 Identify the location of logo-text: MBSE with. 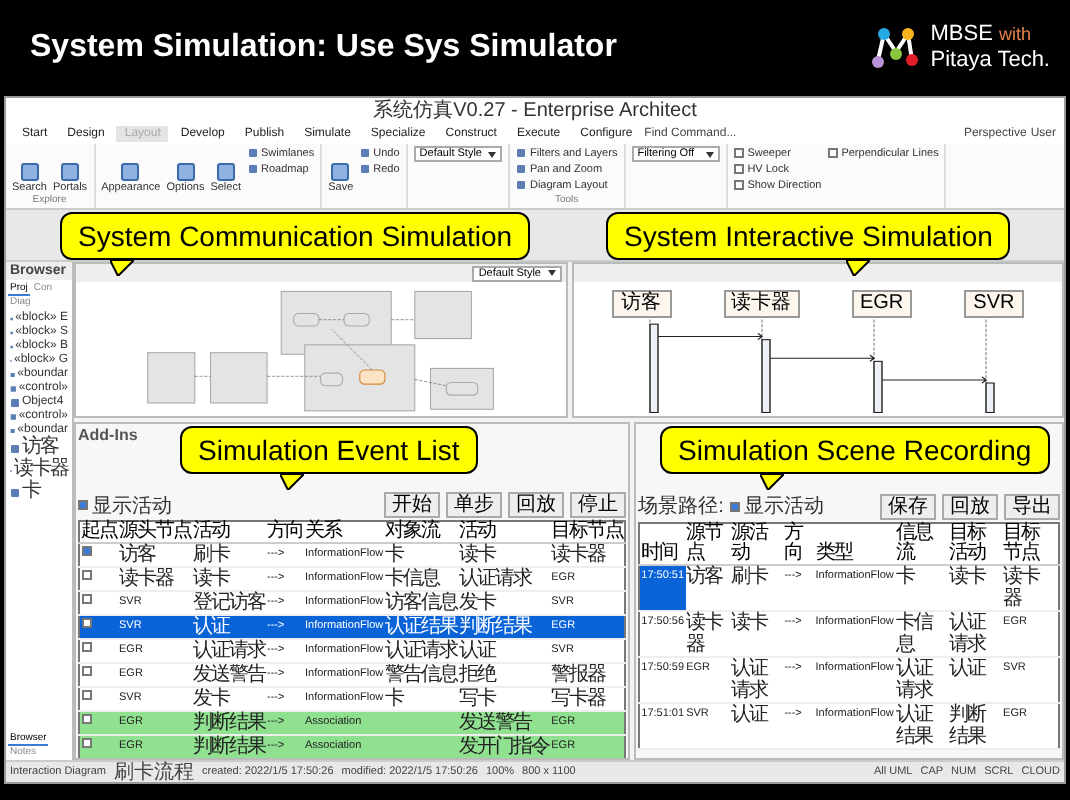
(981, 35).